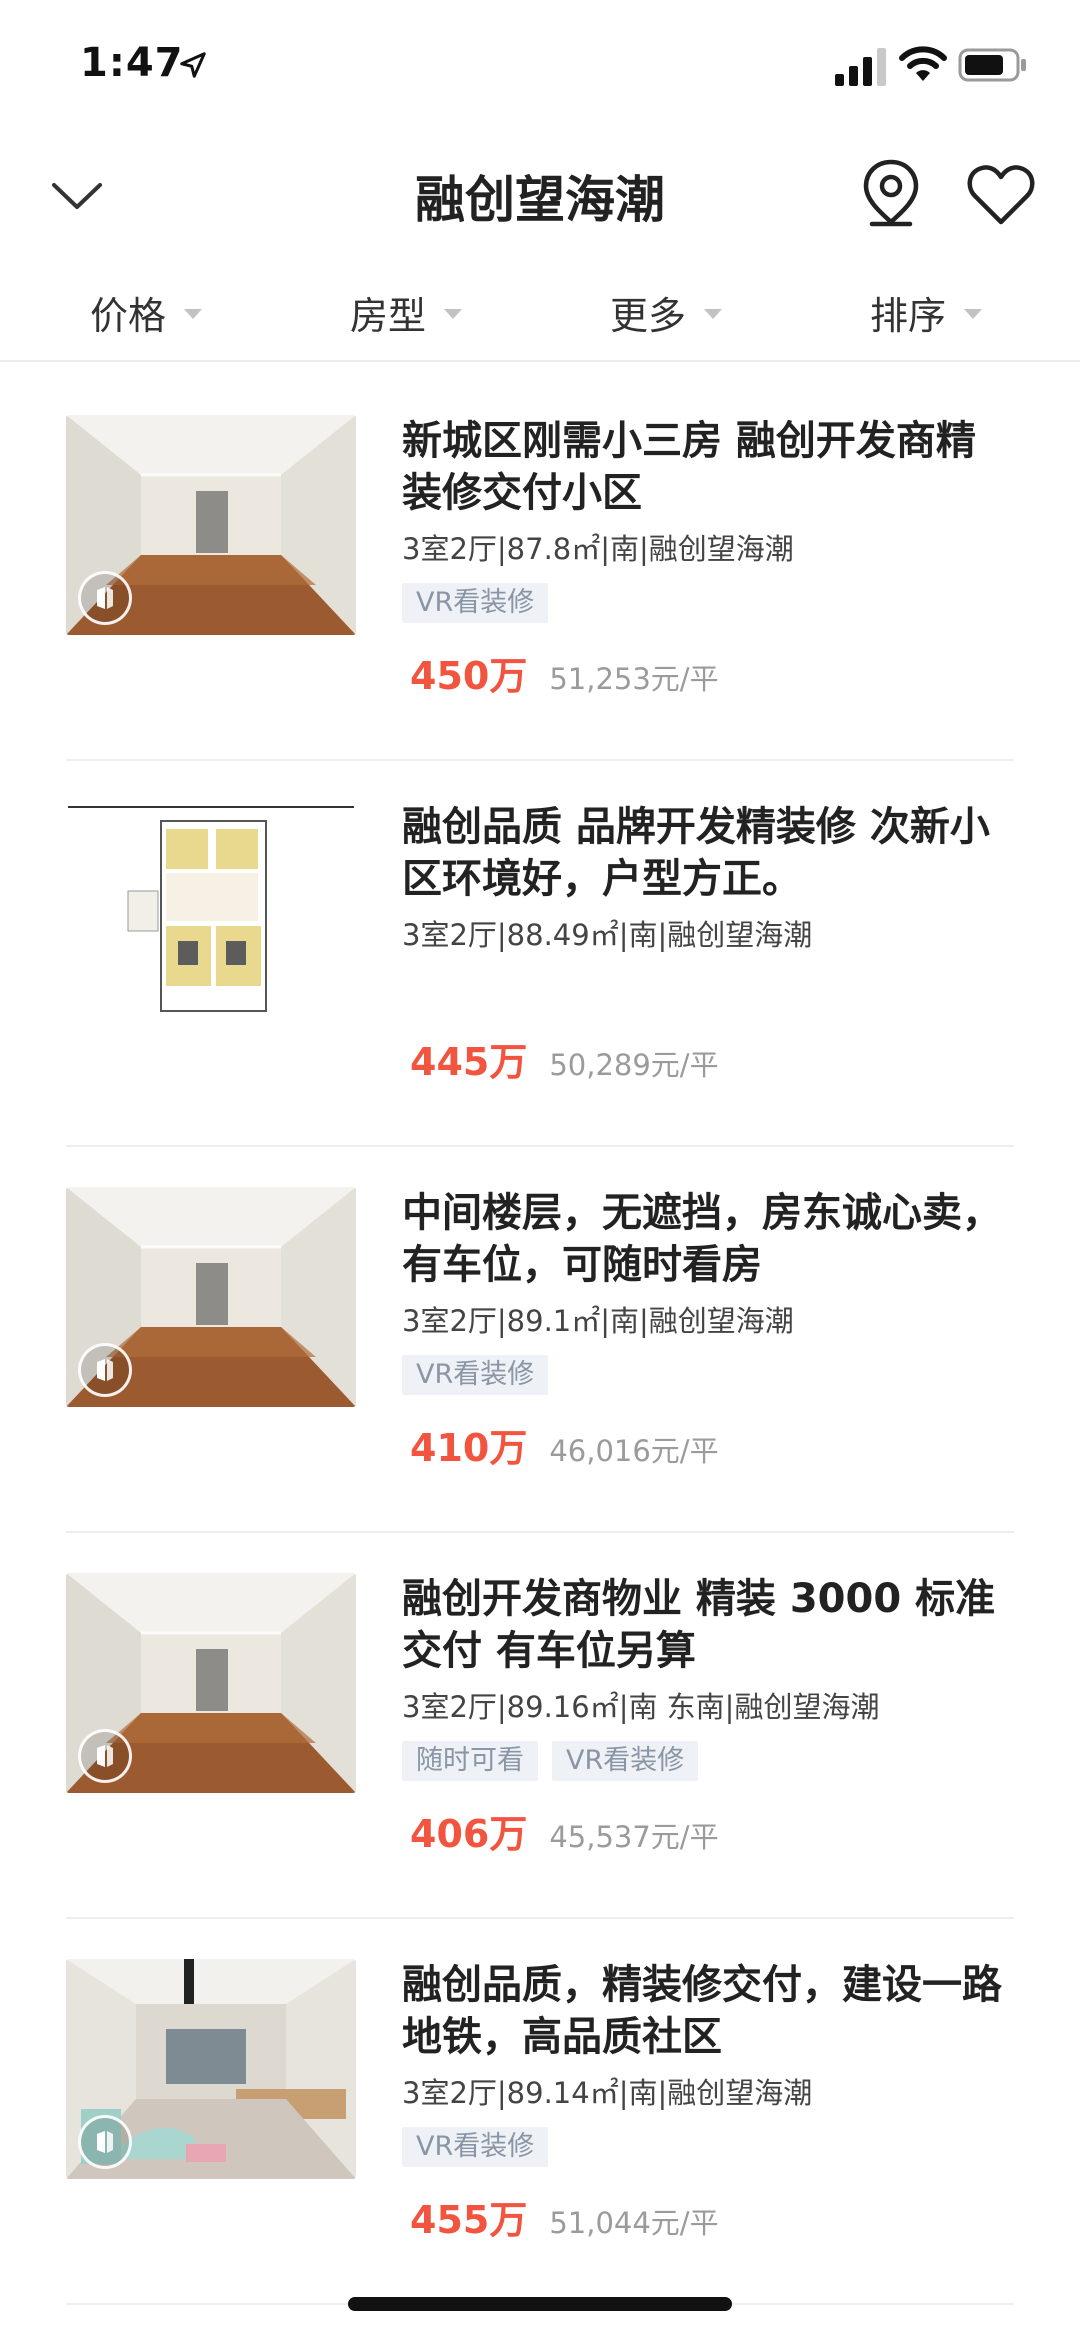 The image size is (1080, 2337). I want to click on filter-bar: 价格 房型 更多 排序, so click(540, 316).